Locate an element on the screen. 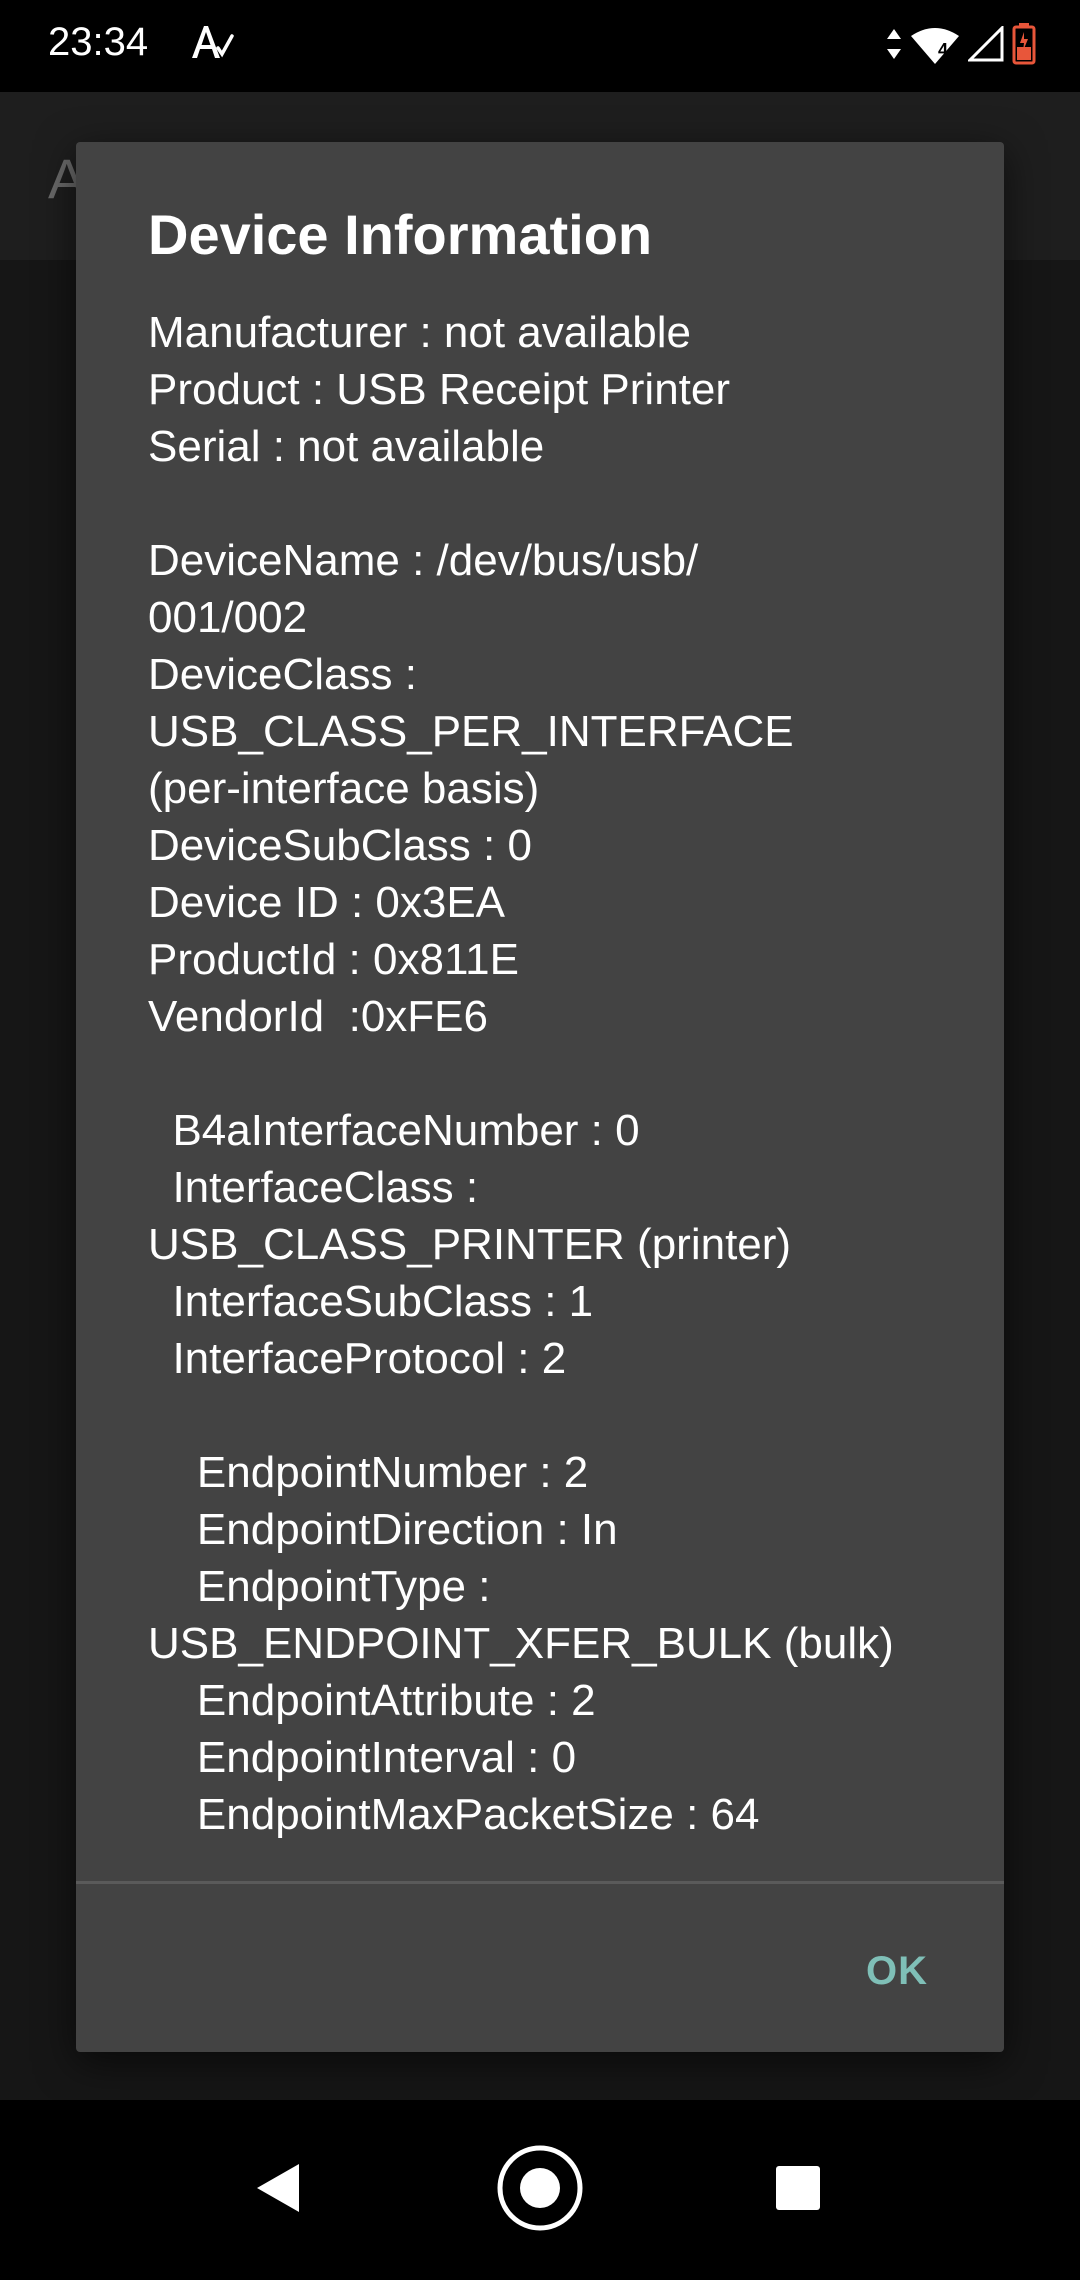  battery-charging-icon is located at coordinates (1024, 46).